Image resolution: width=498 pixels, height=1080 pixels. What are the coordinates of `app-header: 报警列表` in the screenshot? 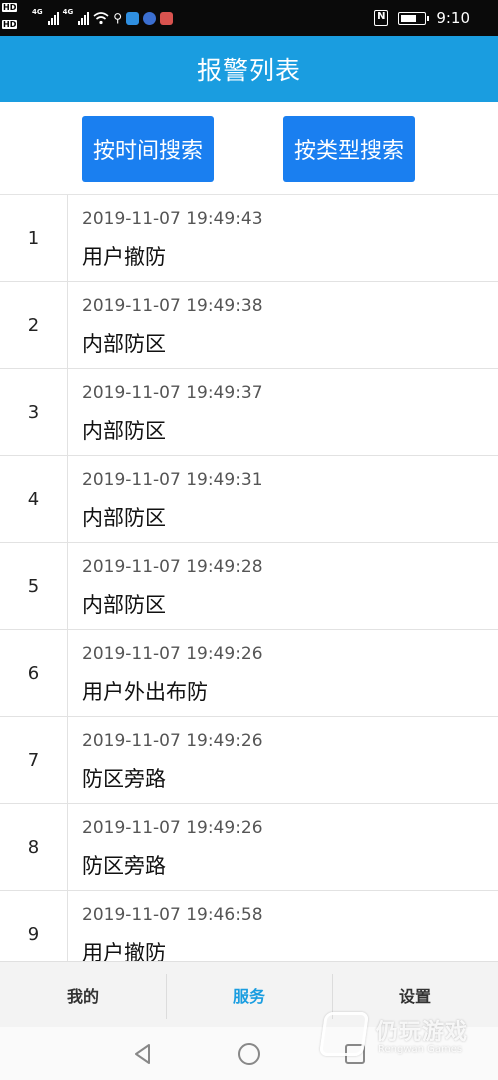 It's located at (249, 69).